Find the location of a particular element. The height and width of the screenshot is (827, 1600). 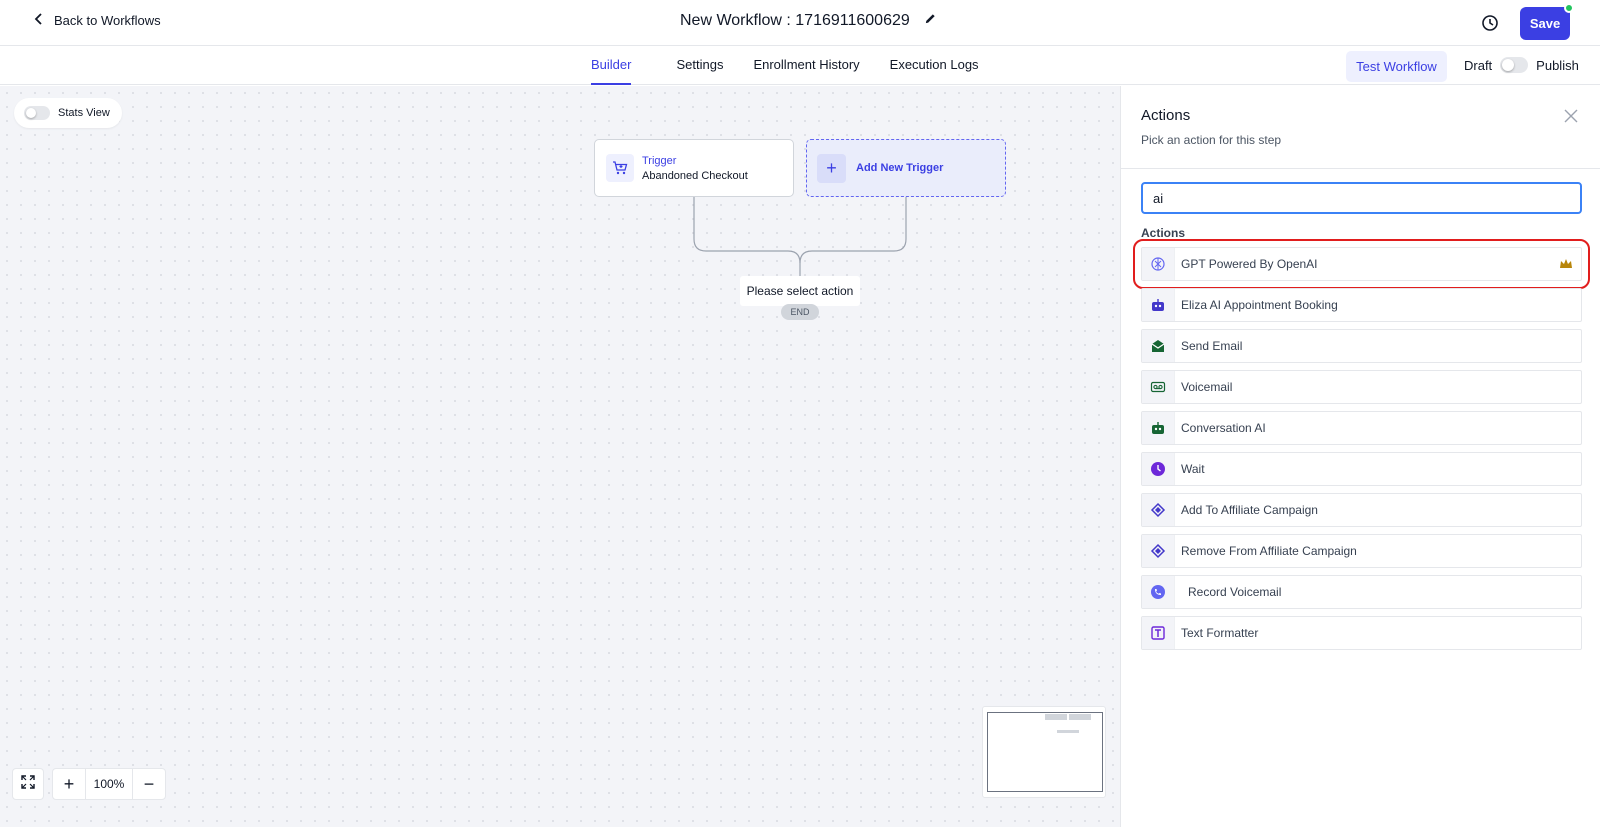

save-button: Save is located at coordinates (1547, 21).